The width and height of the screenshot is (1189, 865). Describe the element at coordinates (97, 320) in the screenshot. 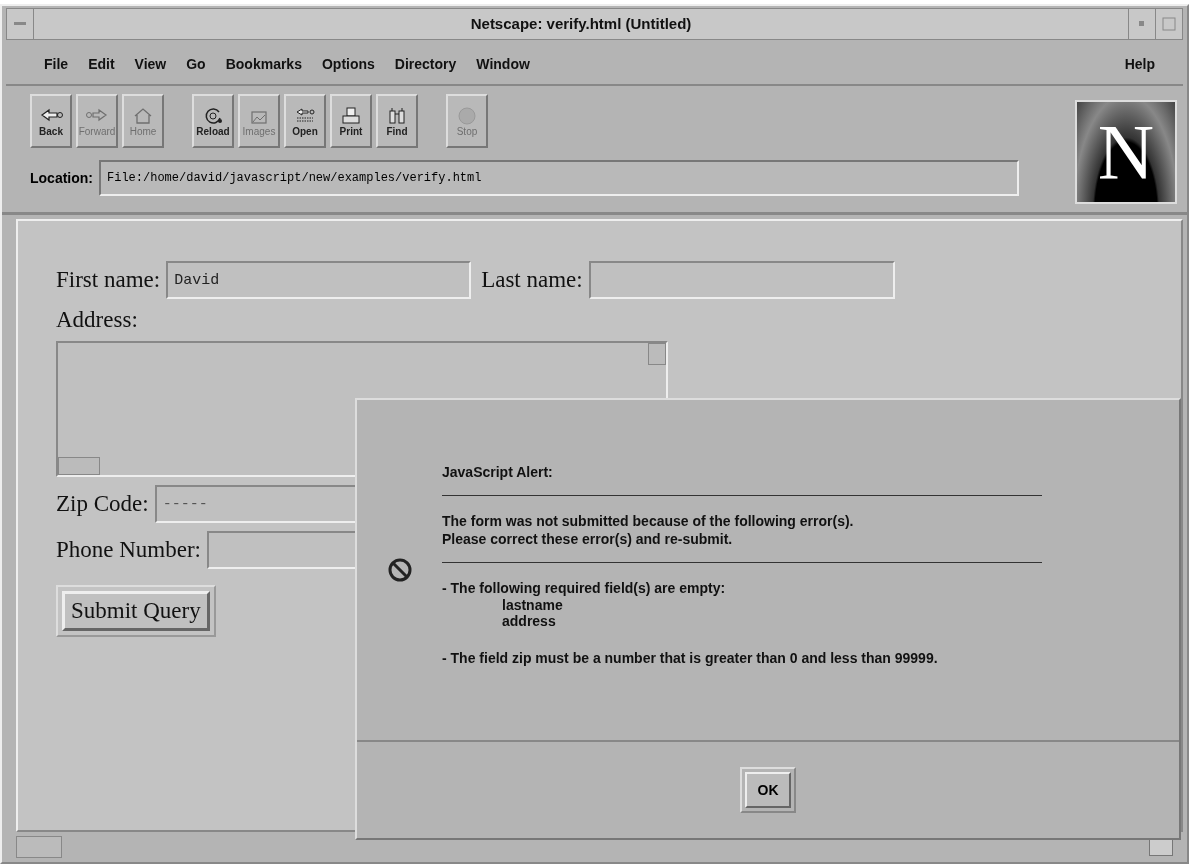

I see `field-label: Address:` at that location.